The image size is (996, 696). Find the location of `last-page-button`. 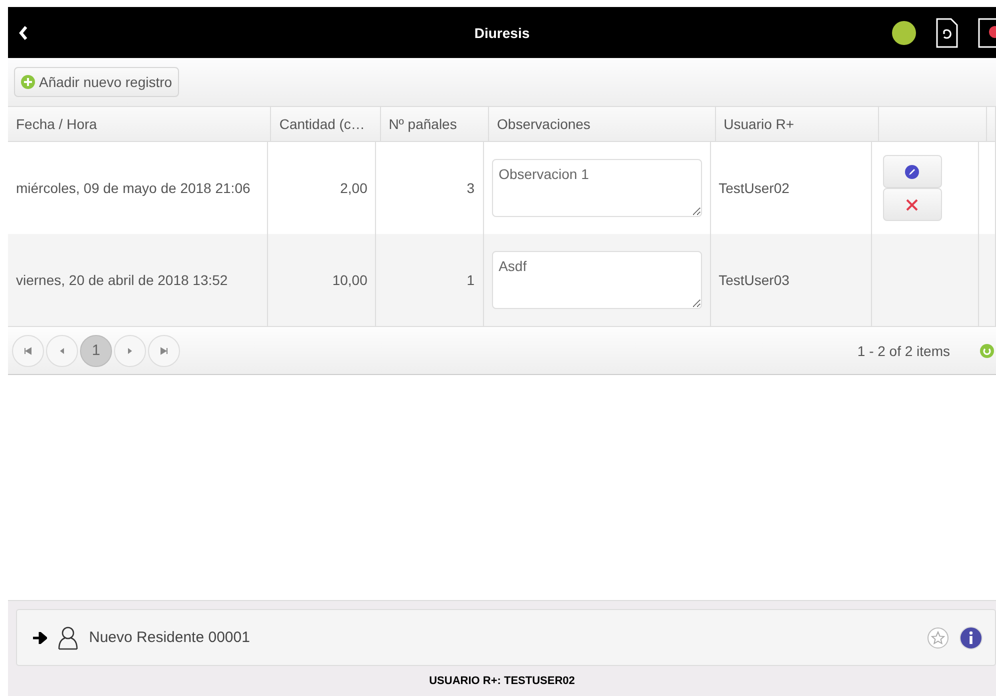

last-page-button is located at coordinates (164, 350).